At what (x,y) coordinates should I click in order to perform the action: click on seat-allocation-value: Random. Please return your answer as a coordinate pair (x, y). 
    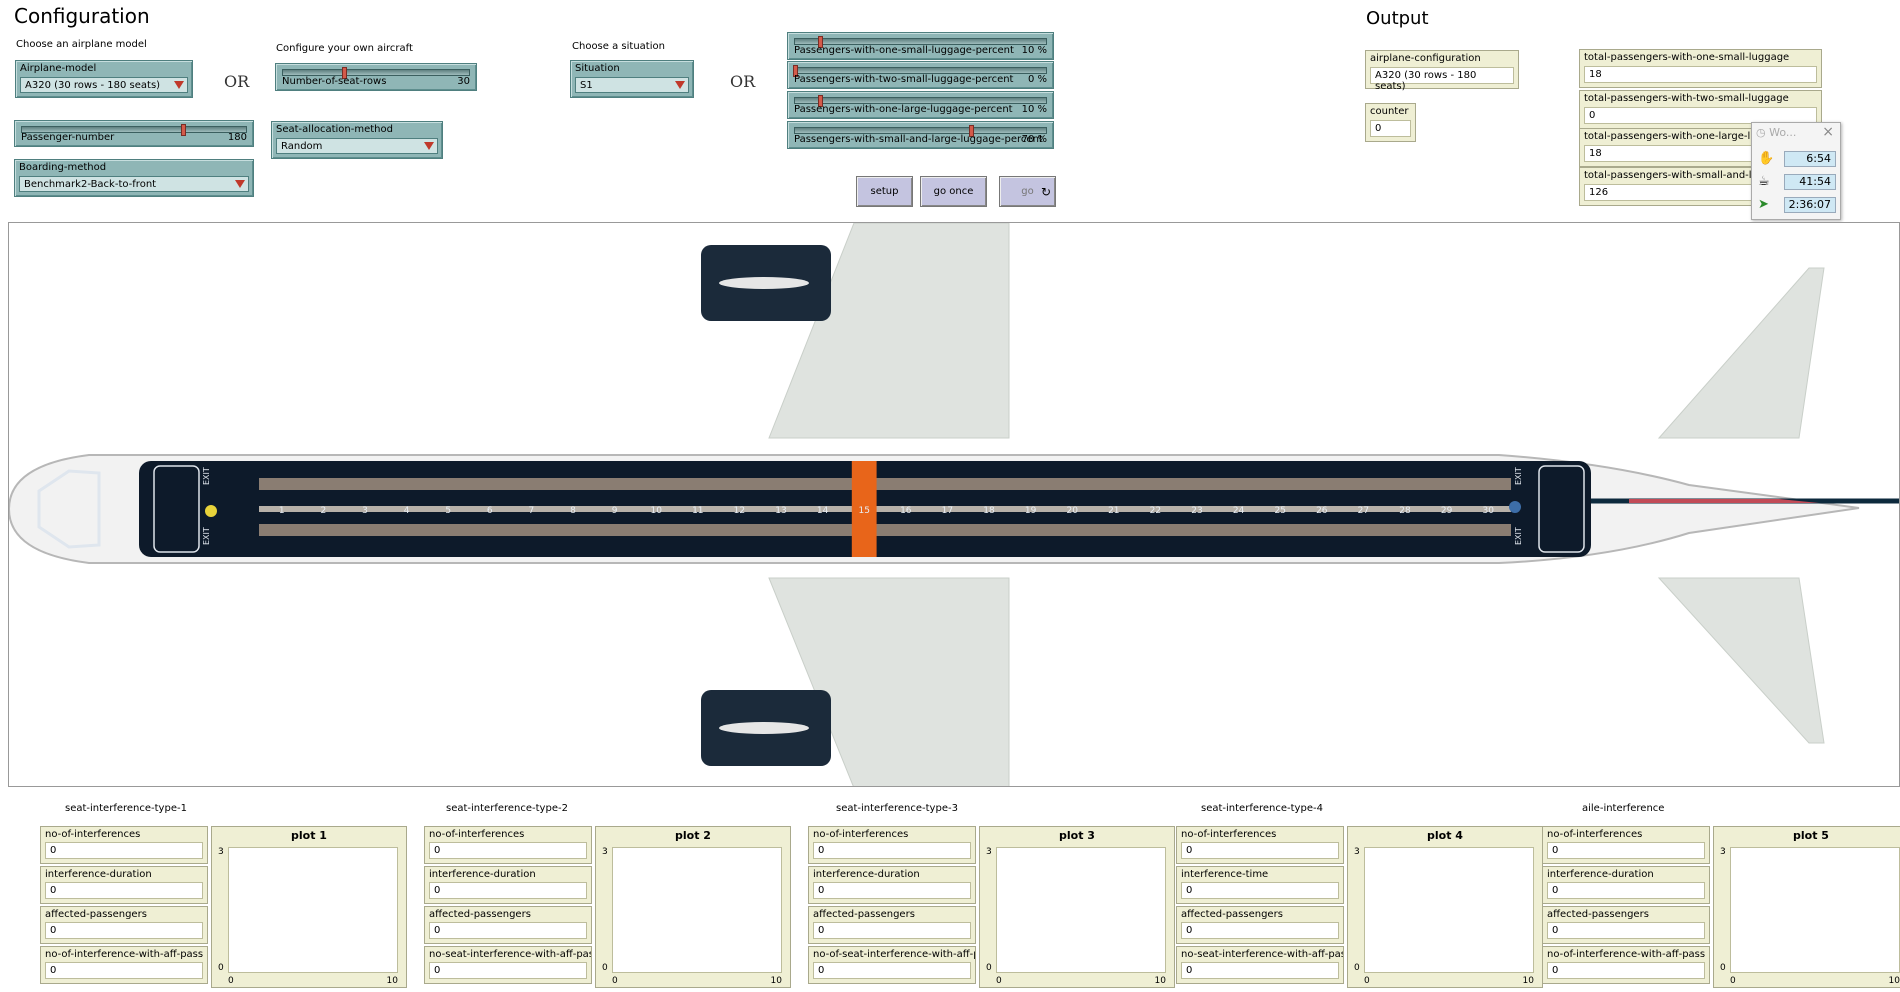
    Looking at the image, I should click on (357, 146).